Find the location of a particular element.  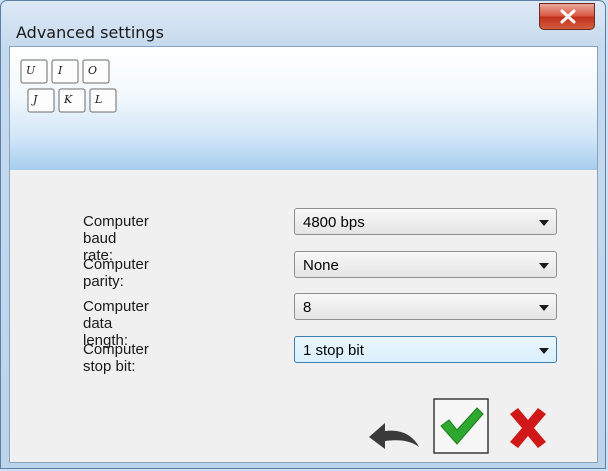

close-icon is located at coordinates (568, 16).